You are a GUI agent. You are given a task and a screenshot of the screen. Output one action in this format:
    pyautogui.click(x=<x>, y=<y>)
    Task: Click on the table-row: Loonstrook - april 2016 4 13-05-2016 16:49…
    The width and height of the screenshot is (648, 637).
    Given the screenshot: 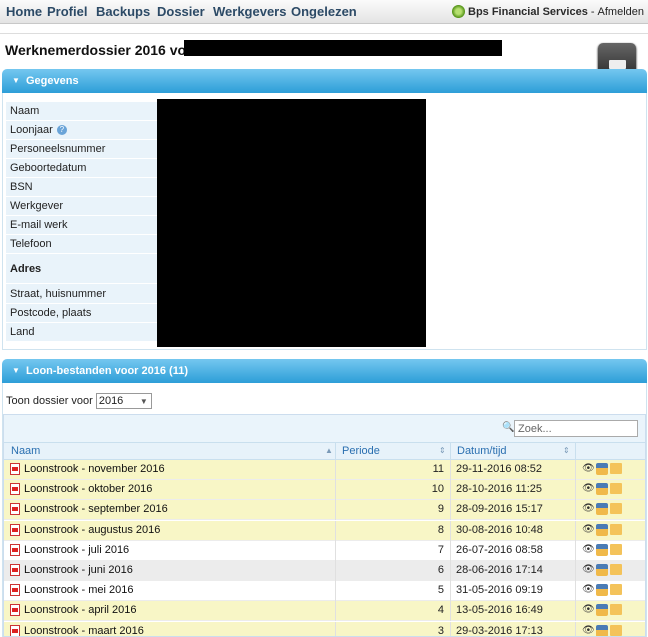 What is the action you would take?
    pyautogui.click(x=324, y=611)
    